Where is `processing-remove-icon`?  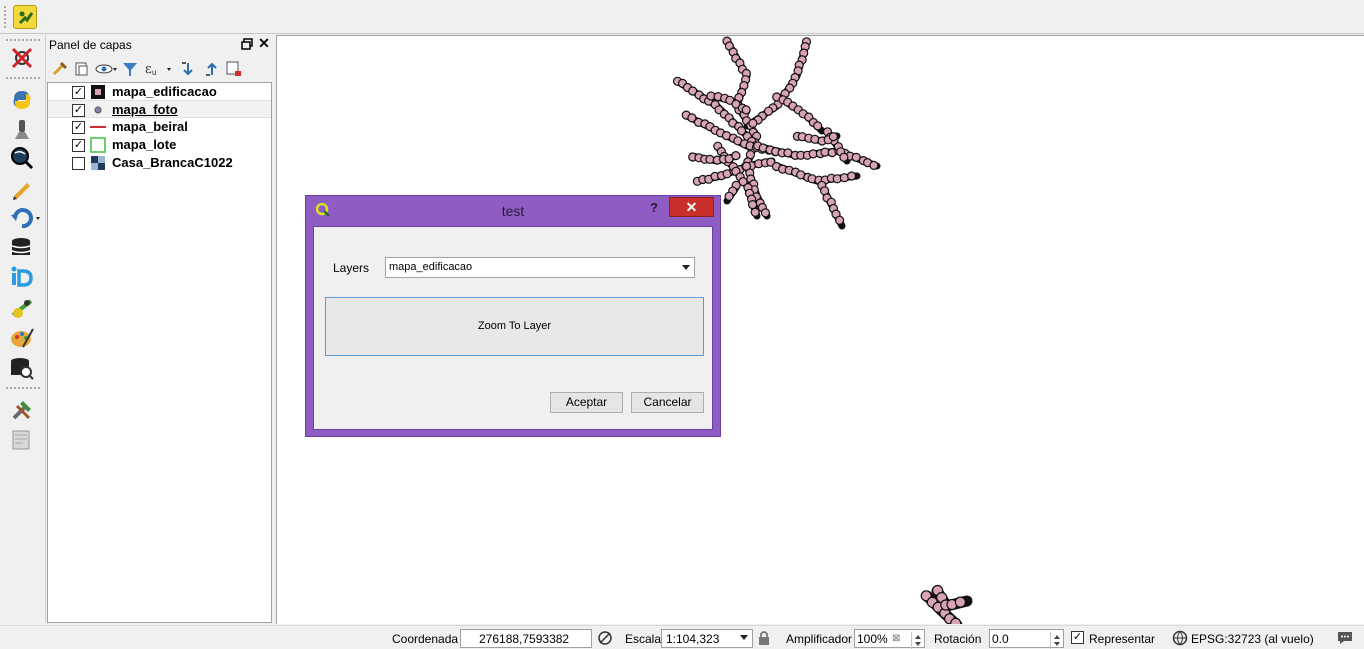
processing-remove-icon is located at coordinates (23, 58).